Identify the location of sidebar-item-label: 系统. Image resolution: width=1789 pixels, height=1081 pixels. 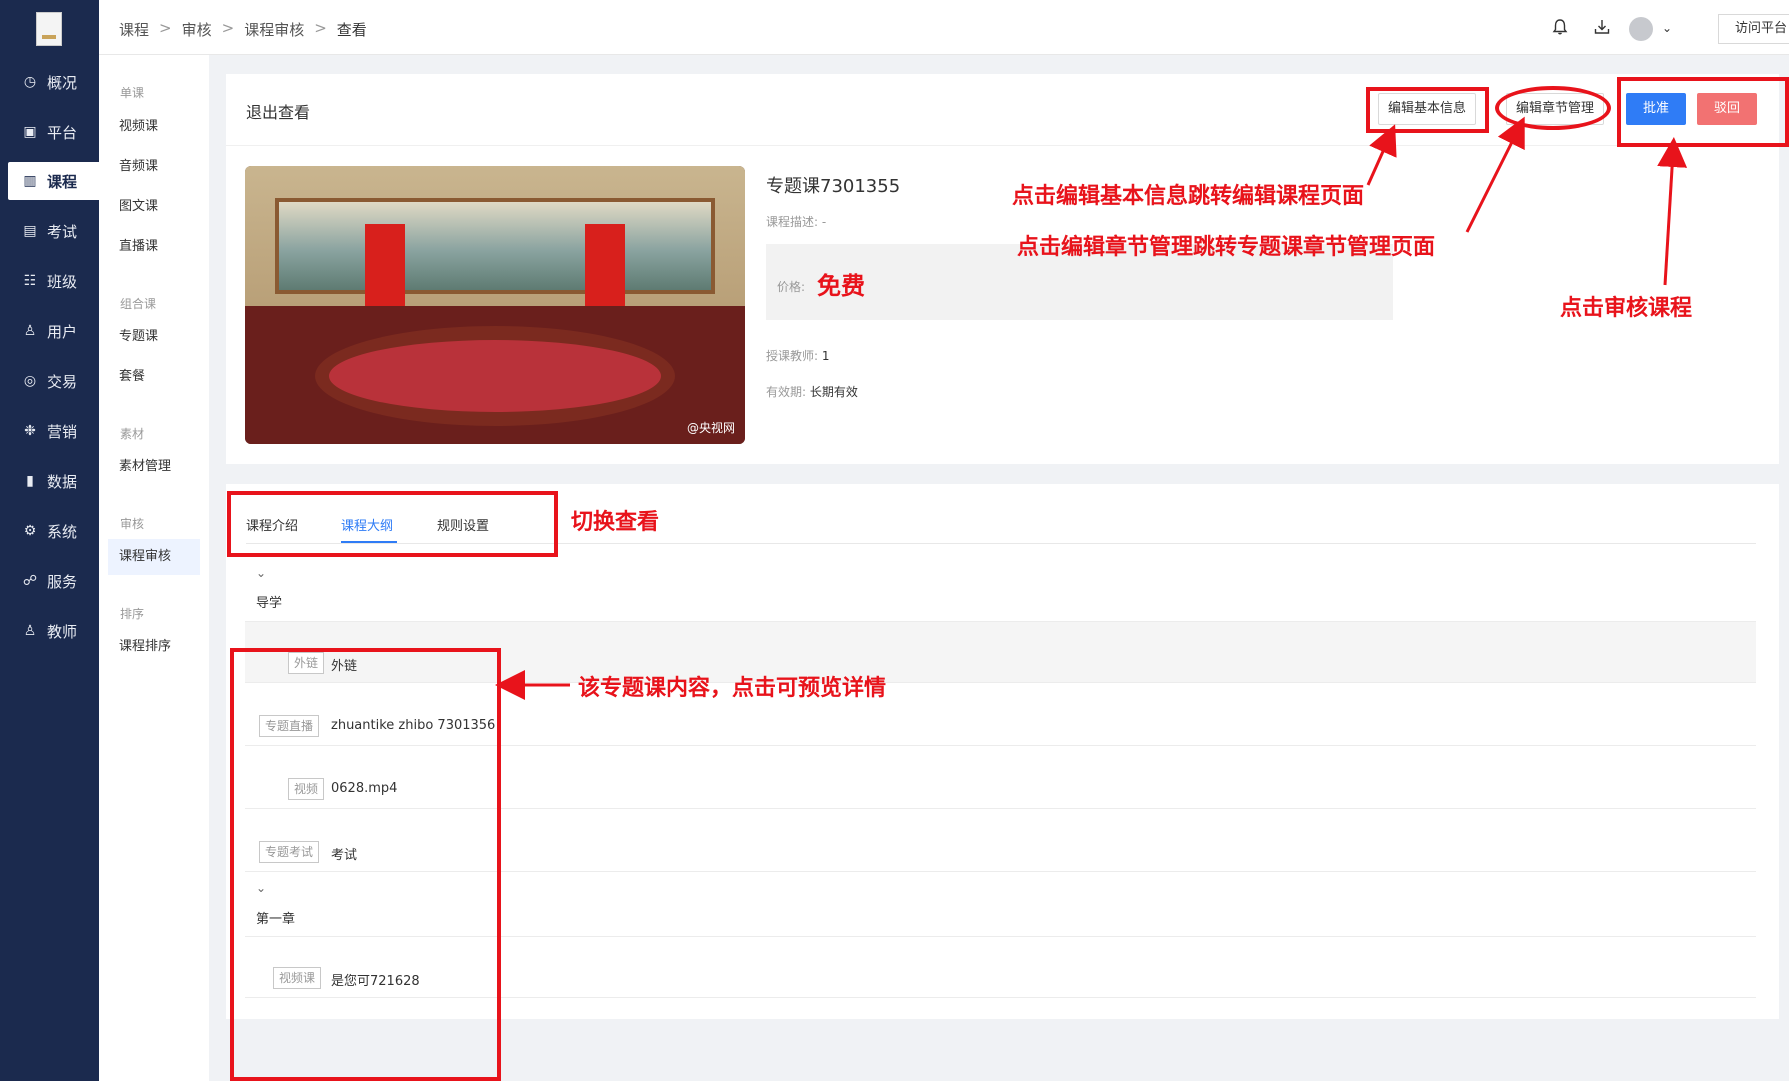
(62, 531).